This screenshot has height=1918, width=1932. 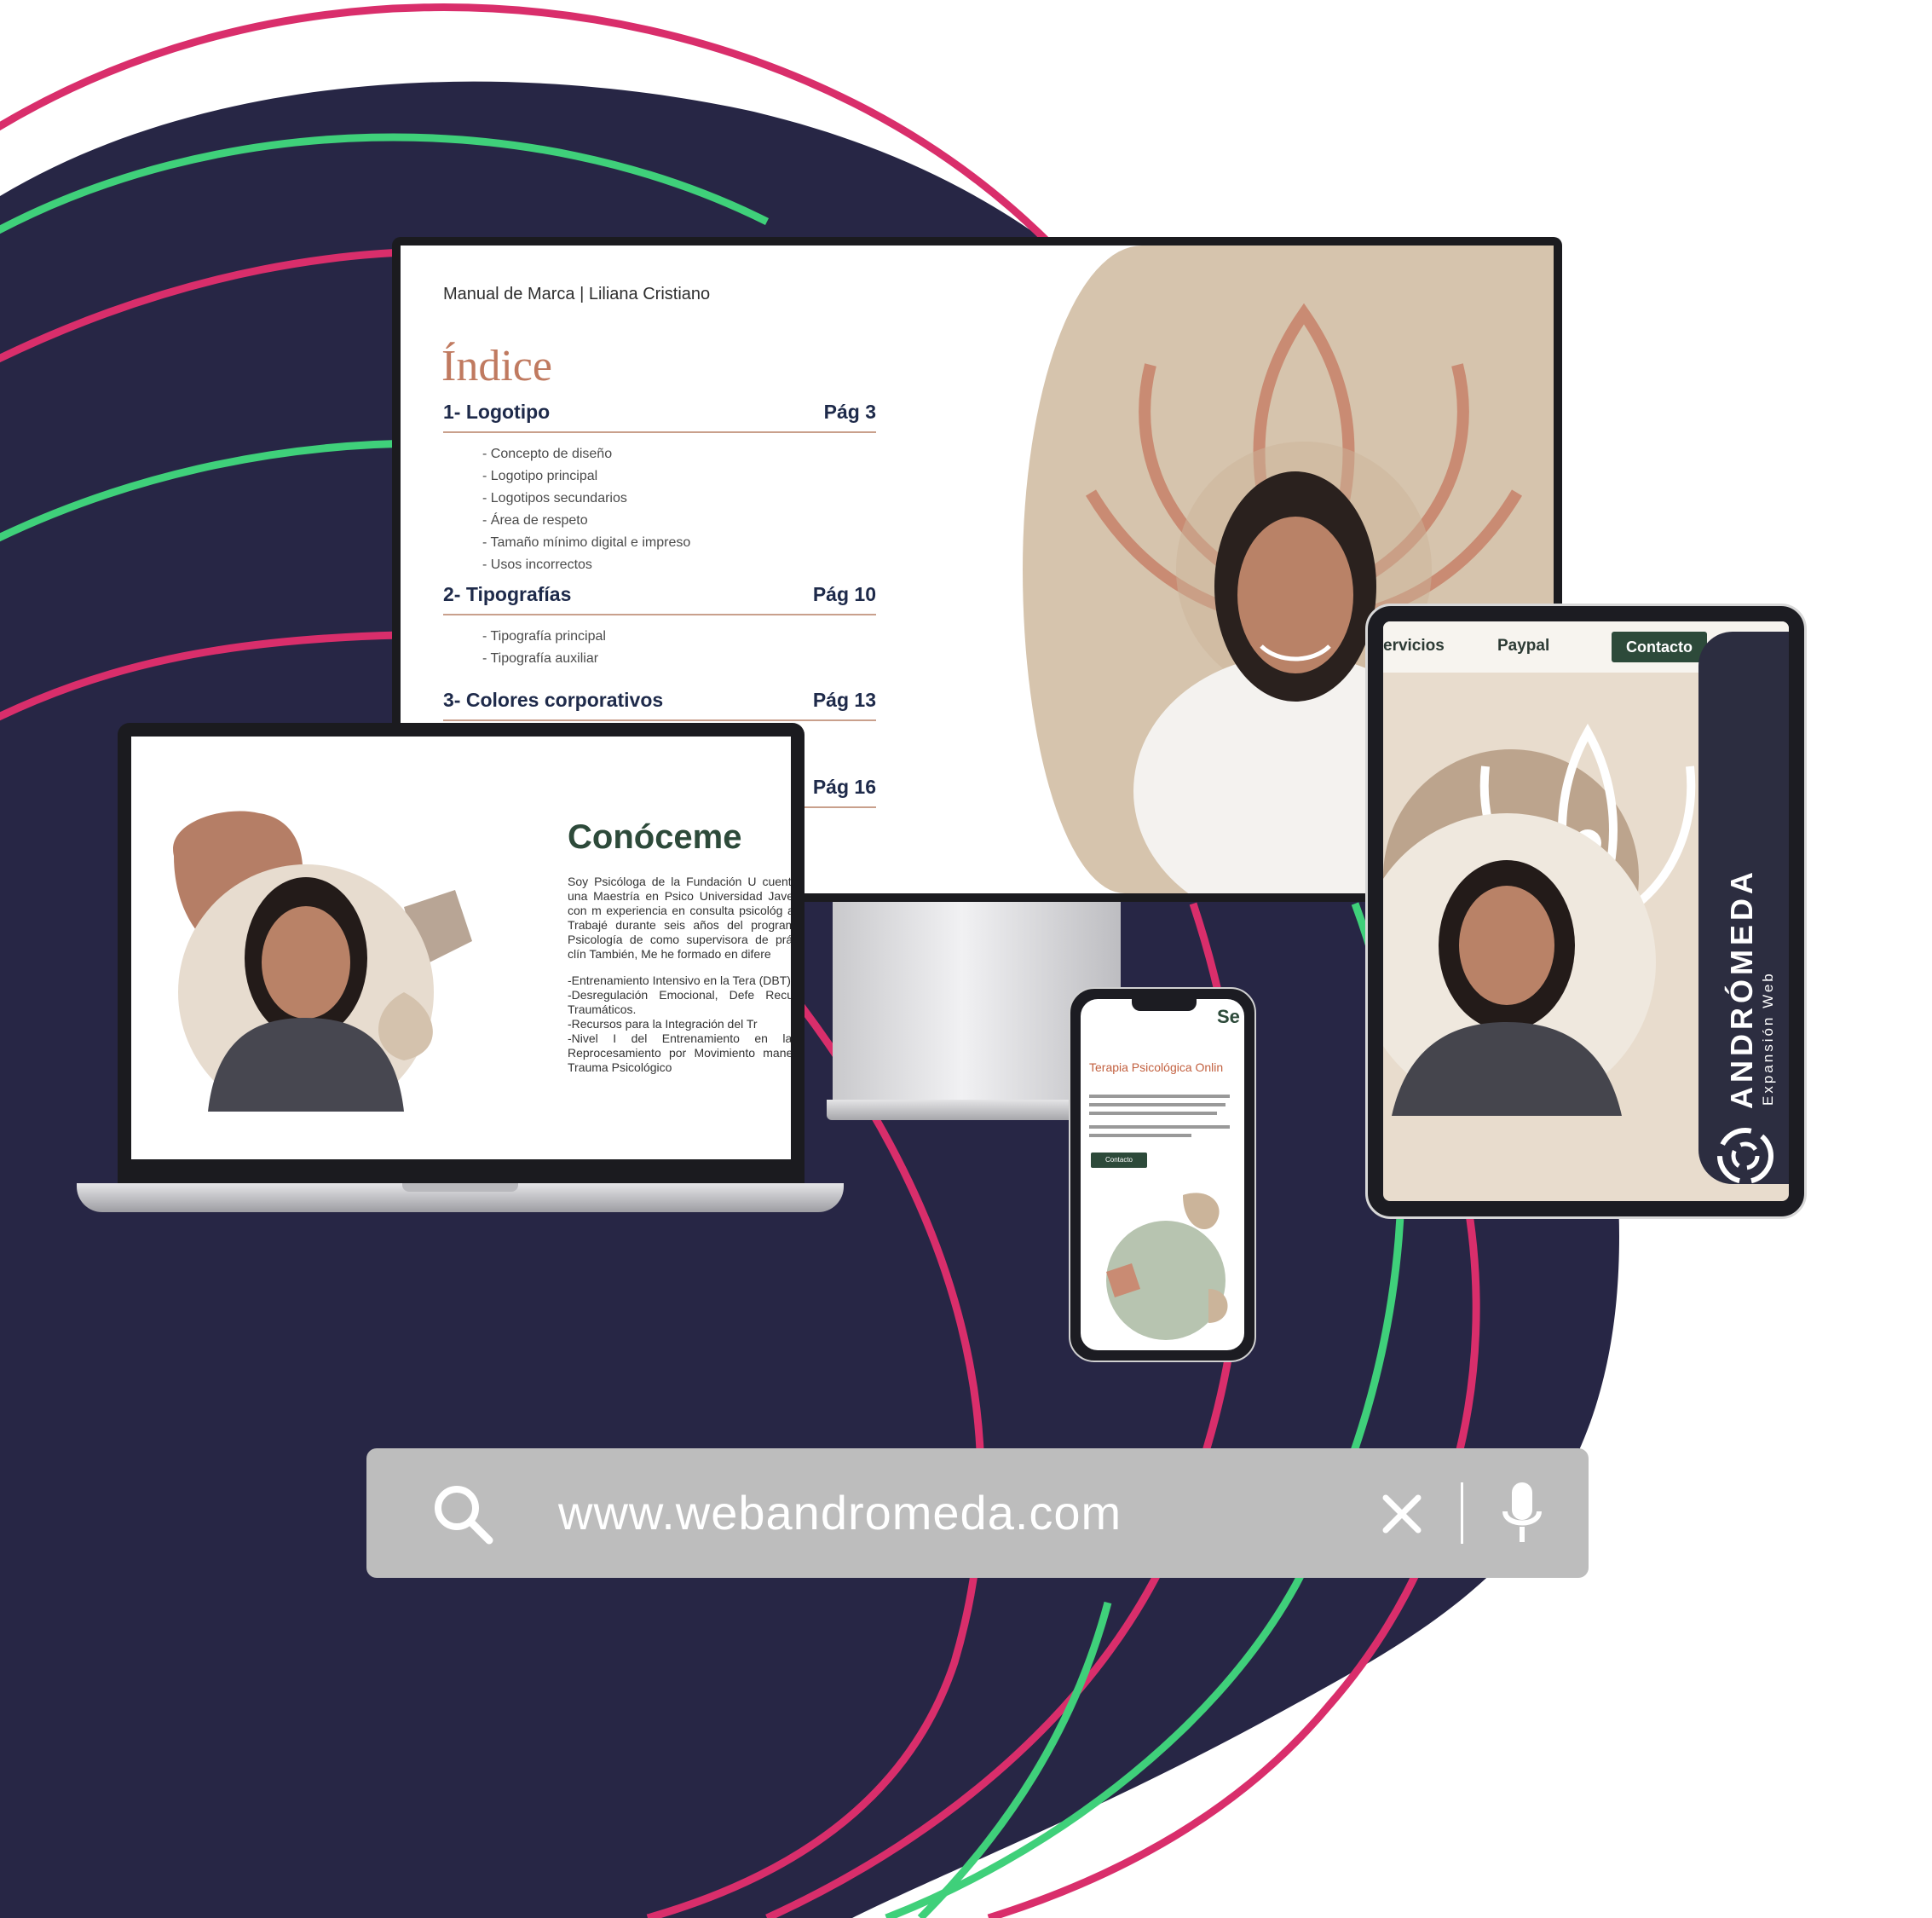 I want to click on list-item: -Recursos para la Integración del Tr, so click(x=663, y=1024).